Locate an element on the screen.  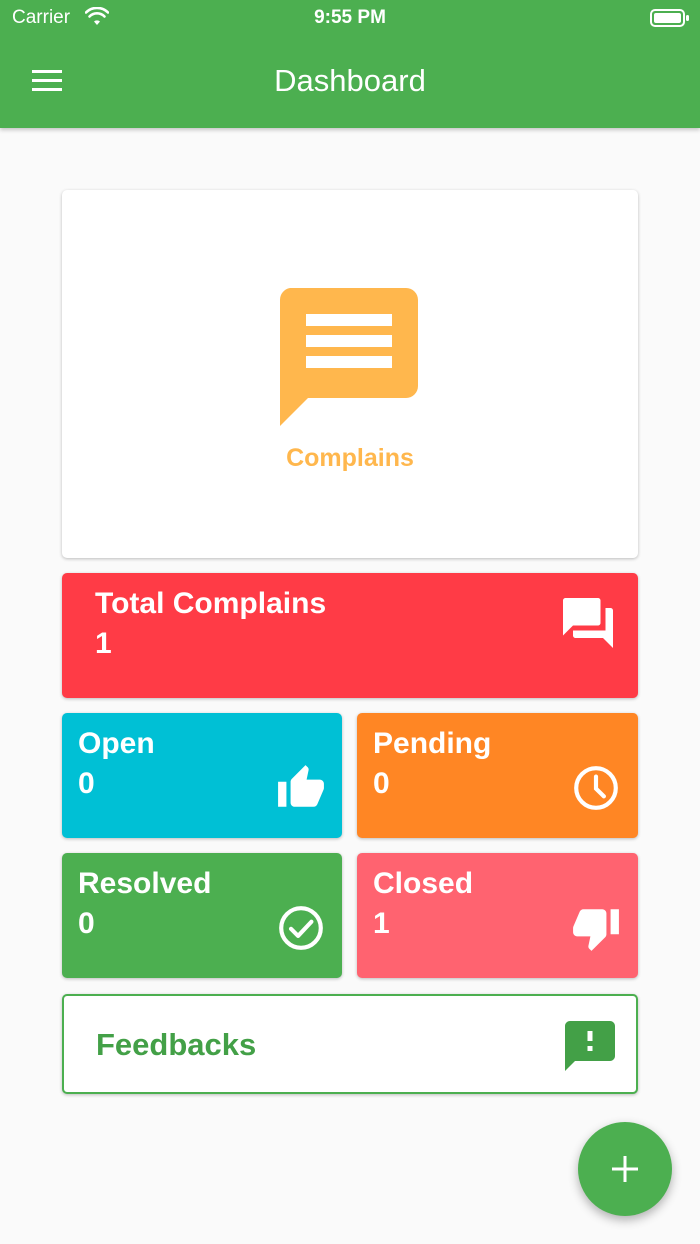
check-circle-icon is located at coordinates (301, 928).